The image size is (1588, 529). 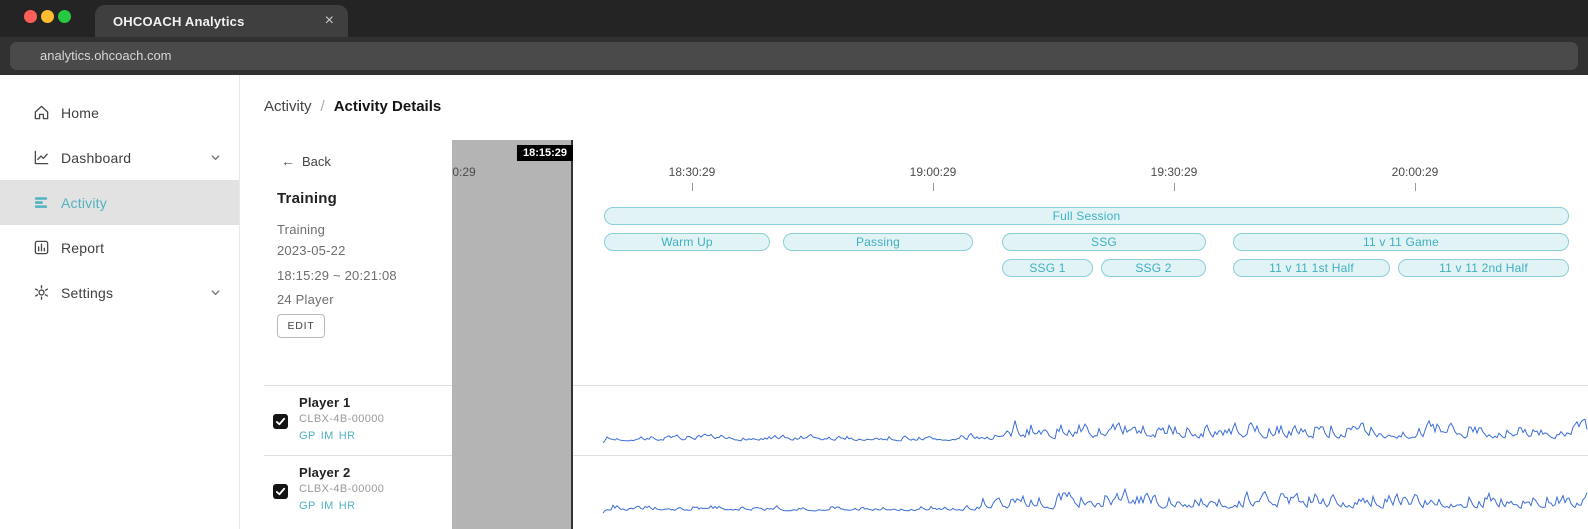 What do you see at coordinates (1086, 216) in the screenshot?
I see `session-bar-full-session: Full Session` at bounding box center [1086, 216].